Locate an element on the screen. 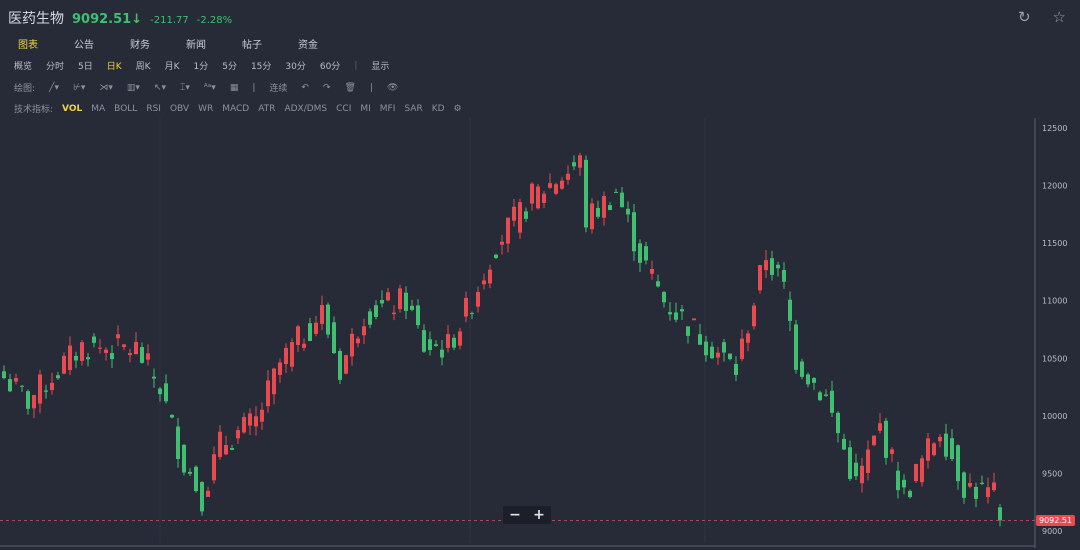  period-1: 分时 is located at coordinates (55, 65).